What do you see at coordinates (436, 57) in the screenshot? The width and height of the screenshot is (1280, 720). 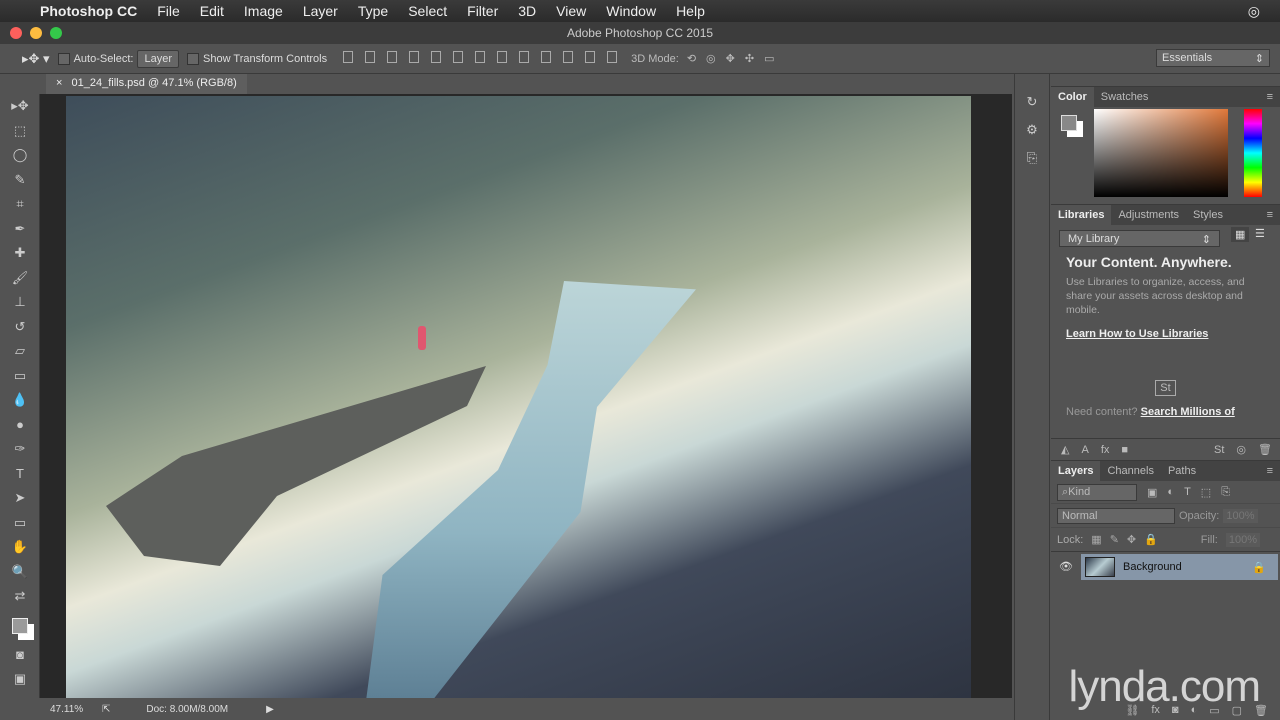 I see `align-hcenter-icon` at bounding box center [436, 57].